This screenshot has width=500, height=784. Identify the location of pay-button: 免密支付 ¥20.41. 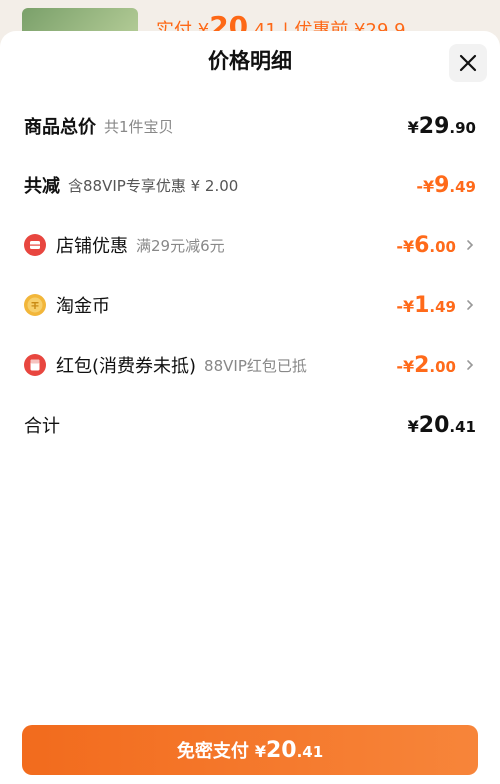
(250, 750).